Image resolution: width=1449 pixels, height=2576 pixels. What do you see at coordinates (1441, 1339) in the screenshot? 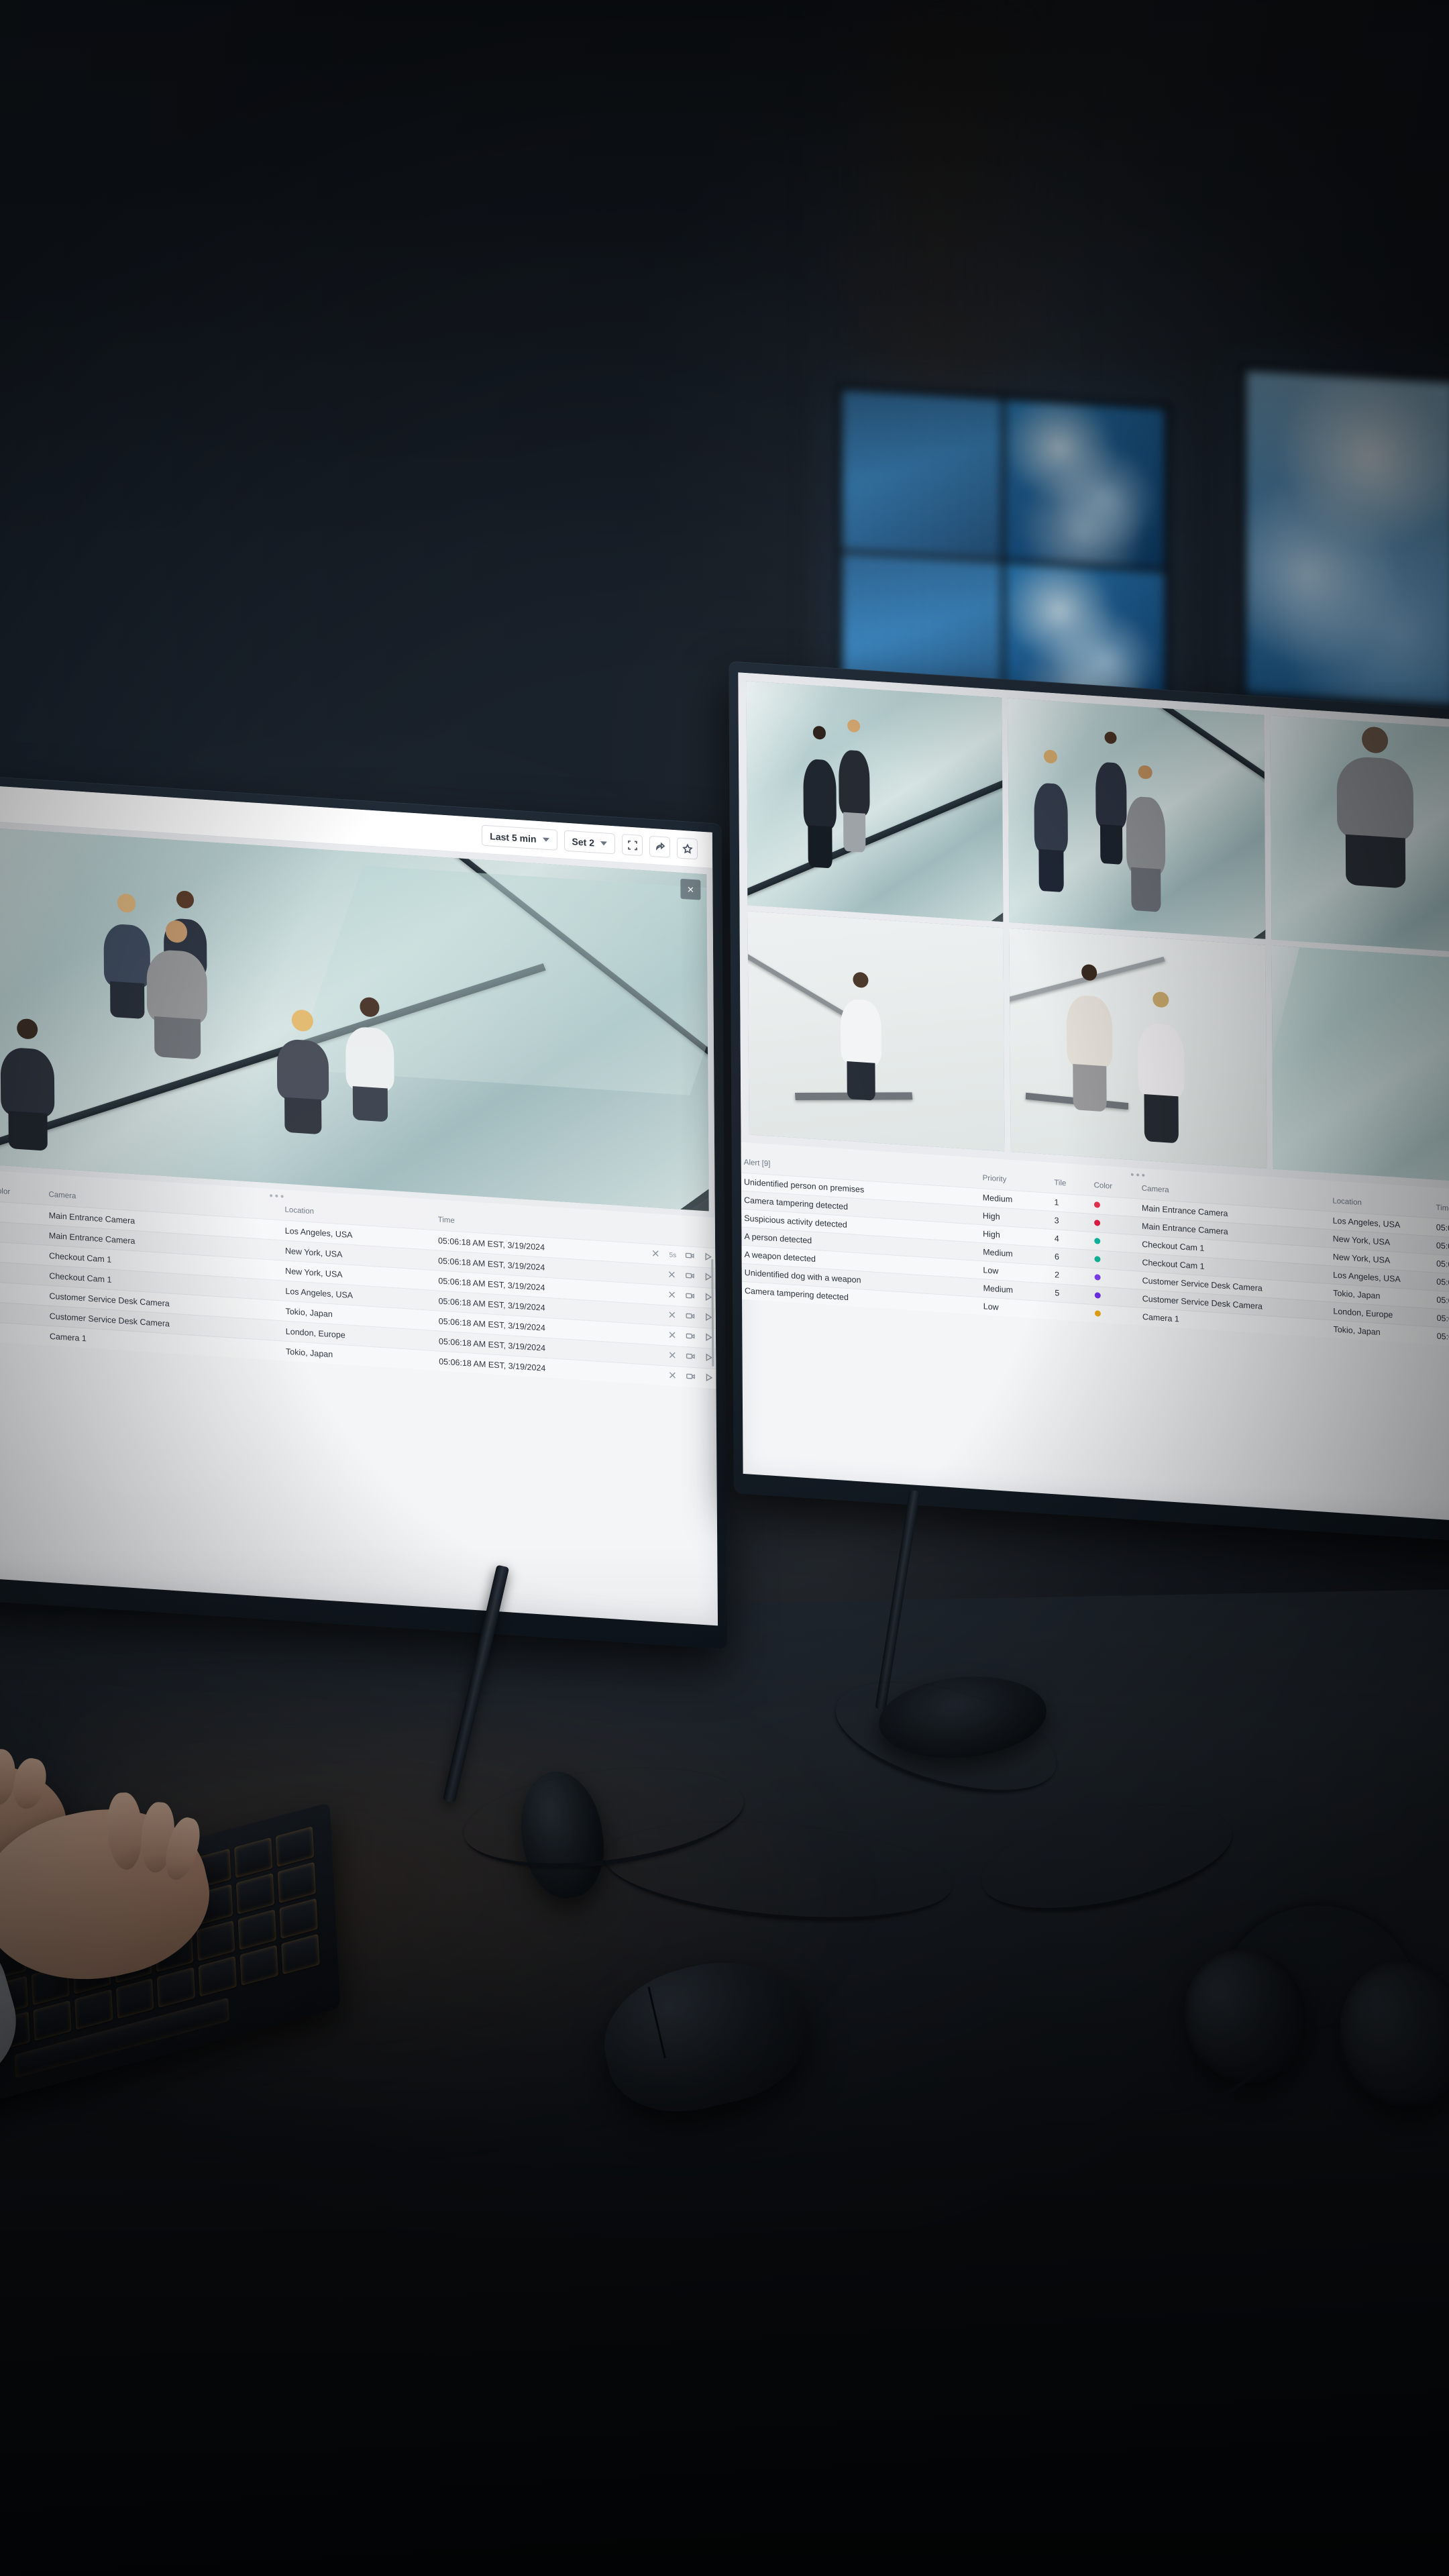
I see `cell-time: 05:06:18 AM EST, 3/19/2` at bounding box center [1441, 1339].